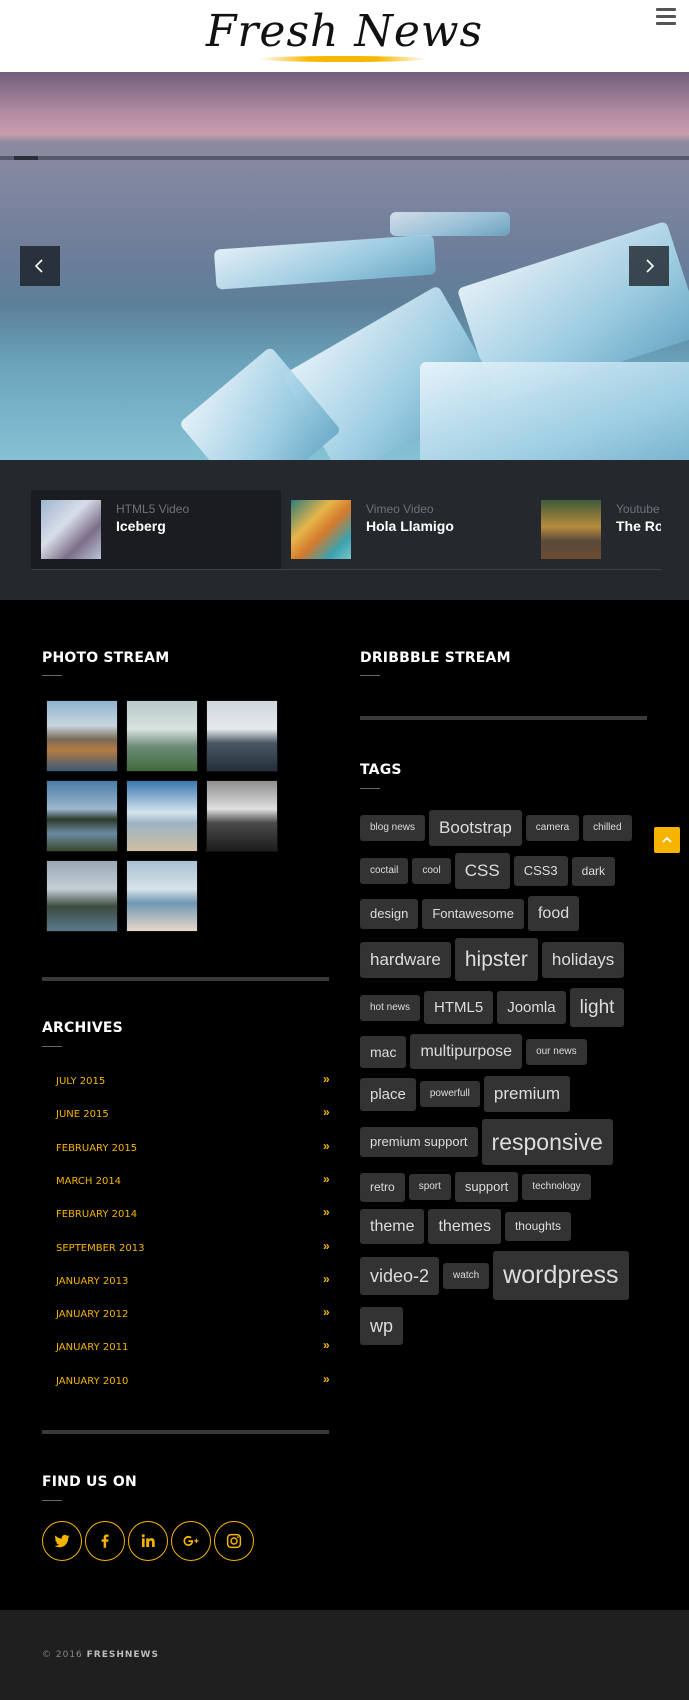 This screenshot has height=1700, width=689. What do you see at coordinates (89, 1482) in the screenshot?
I see `find-us-heading: FIND US ON` at bounding box center [89, 1482].